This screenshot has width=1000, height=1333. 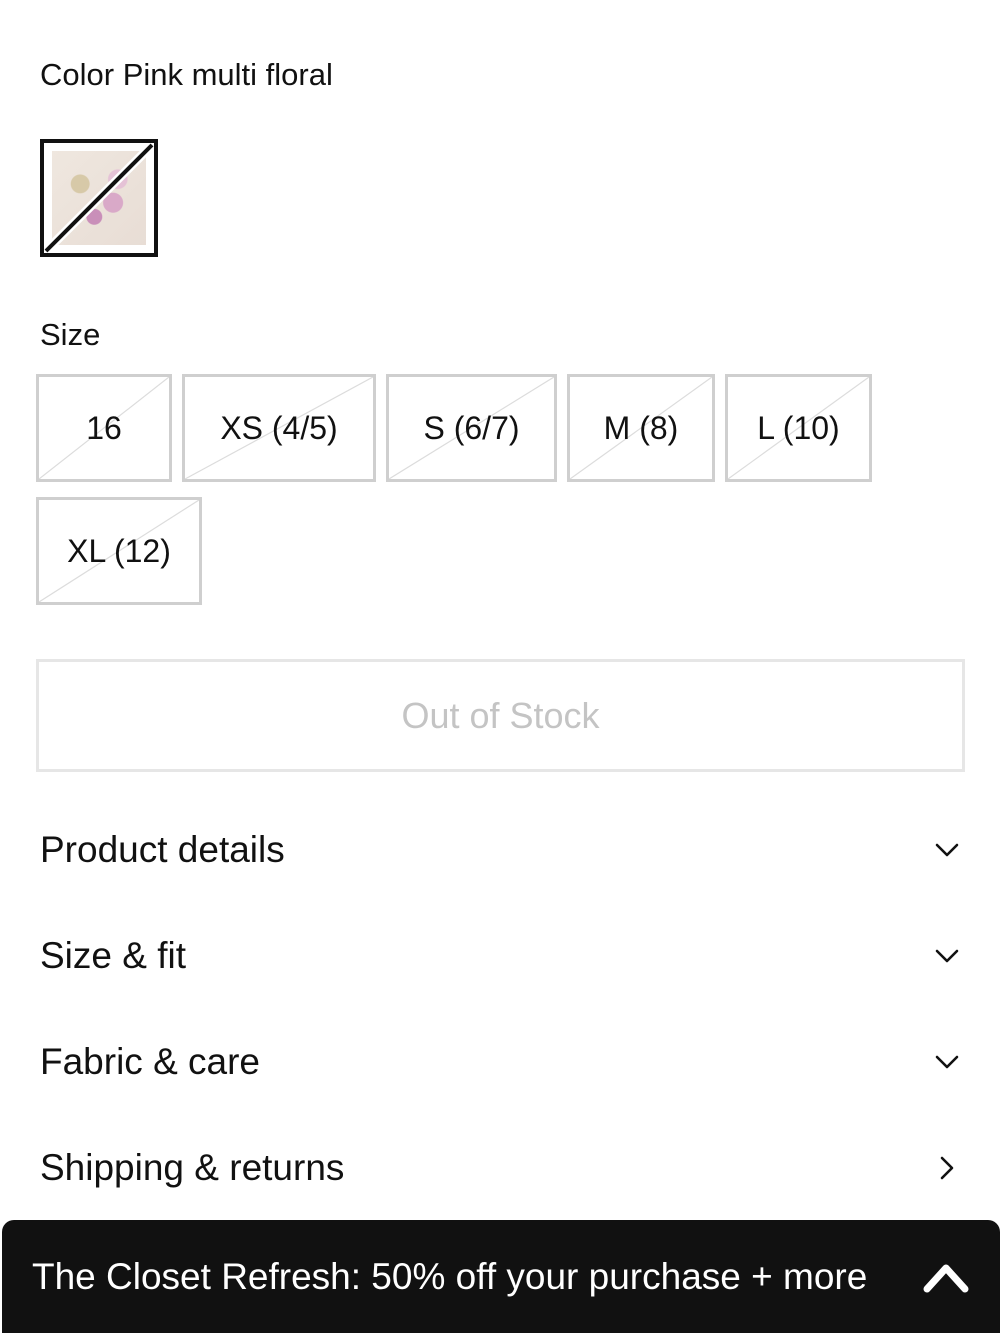 What do you see at coordinates (502, 1168) in the screenshot?
I see `accordion-shipping-returns: Shipping & returns` at bounding box center [502, 1168].